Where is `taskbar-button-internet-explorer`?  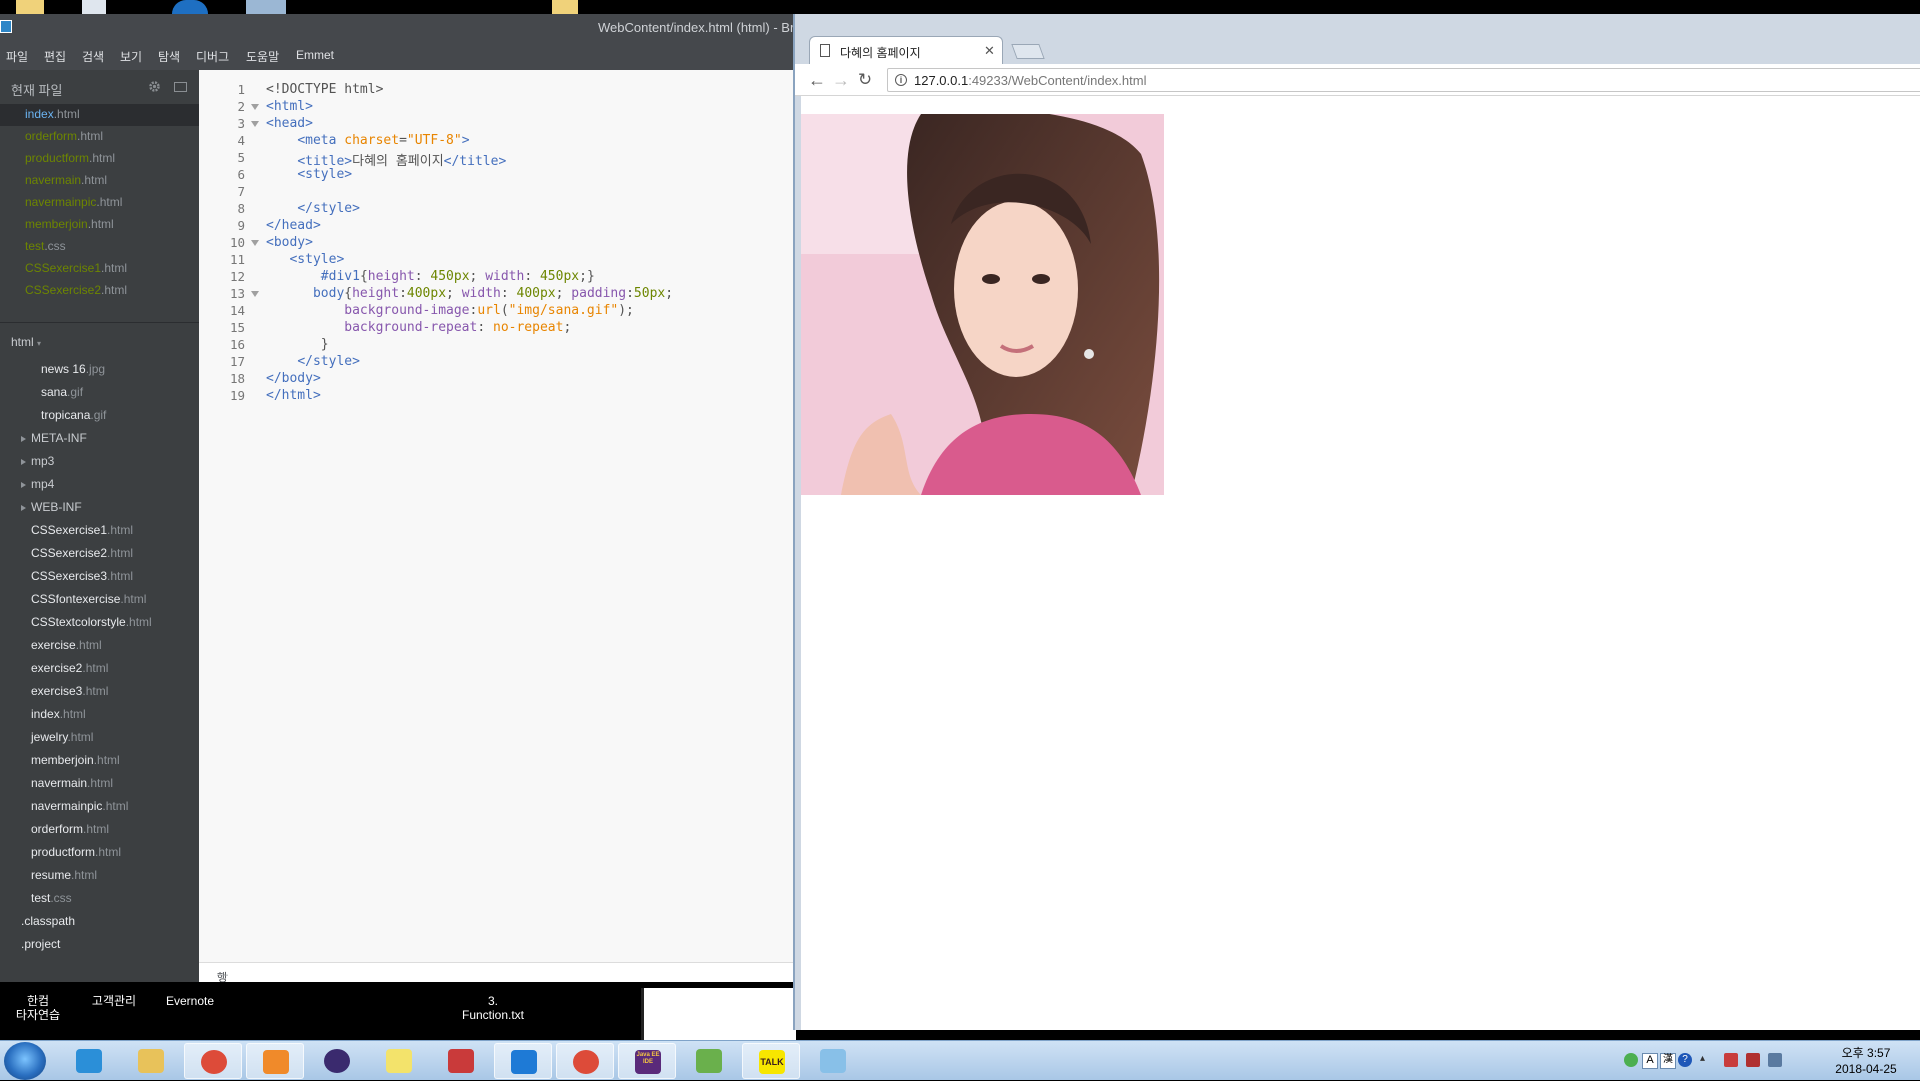
taskbar-button-internet-explorer is located at coordinates (89, 1061).